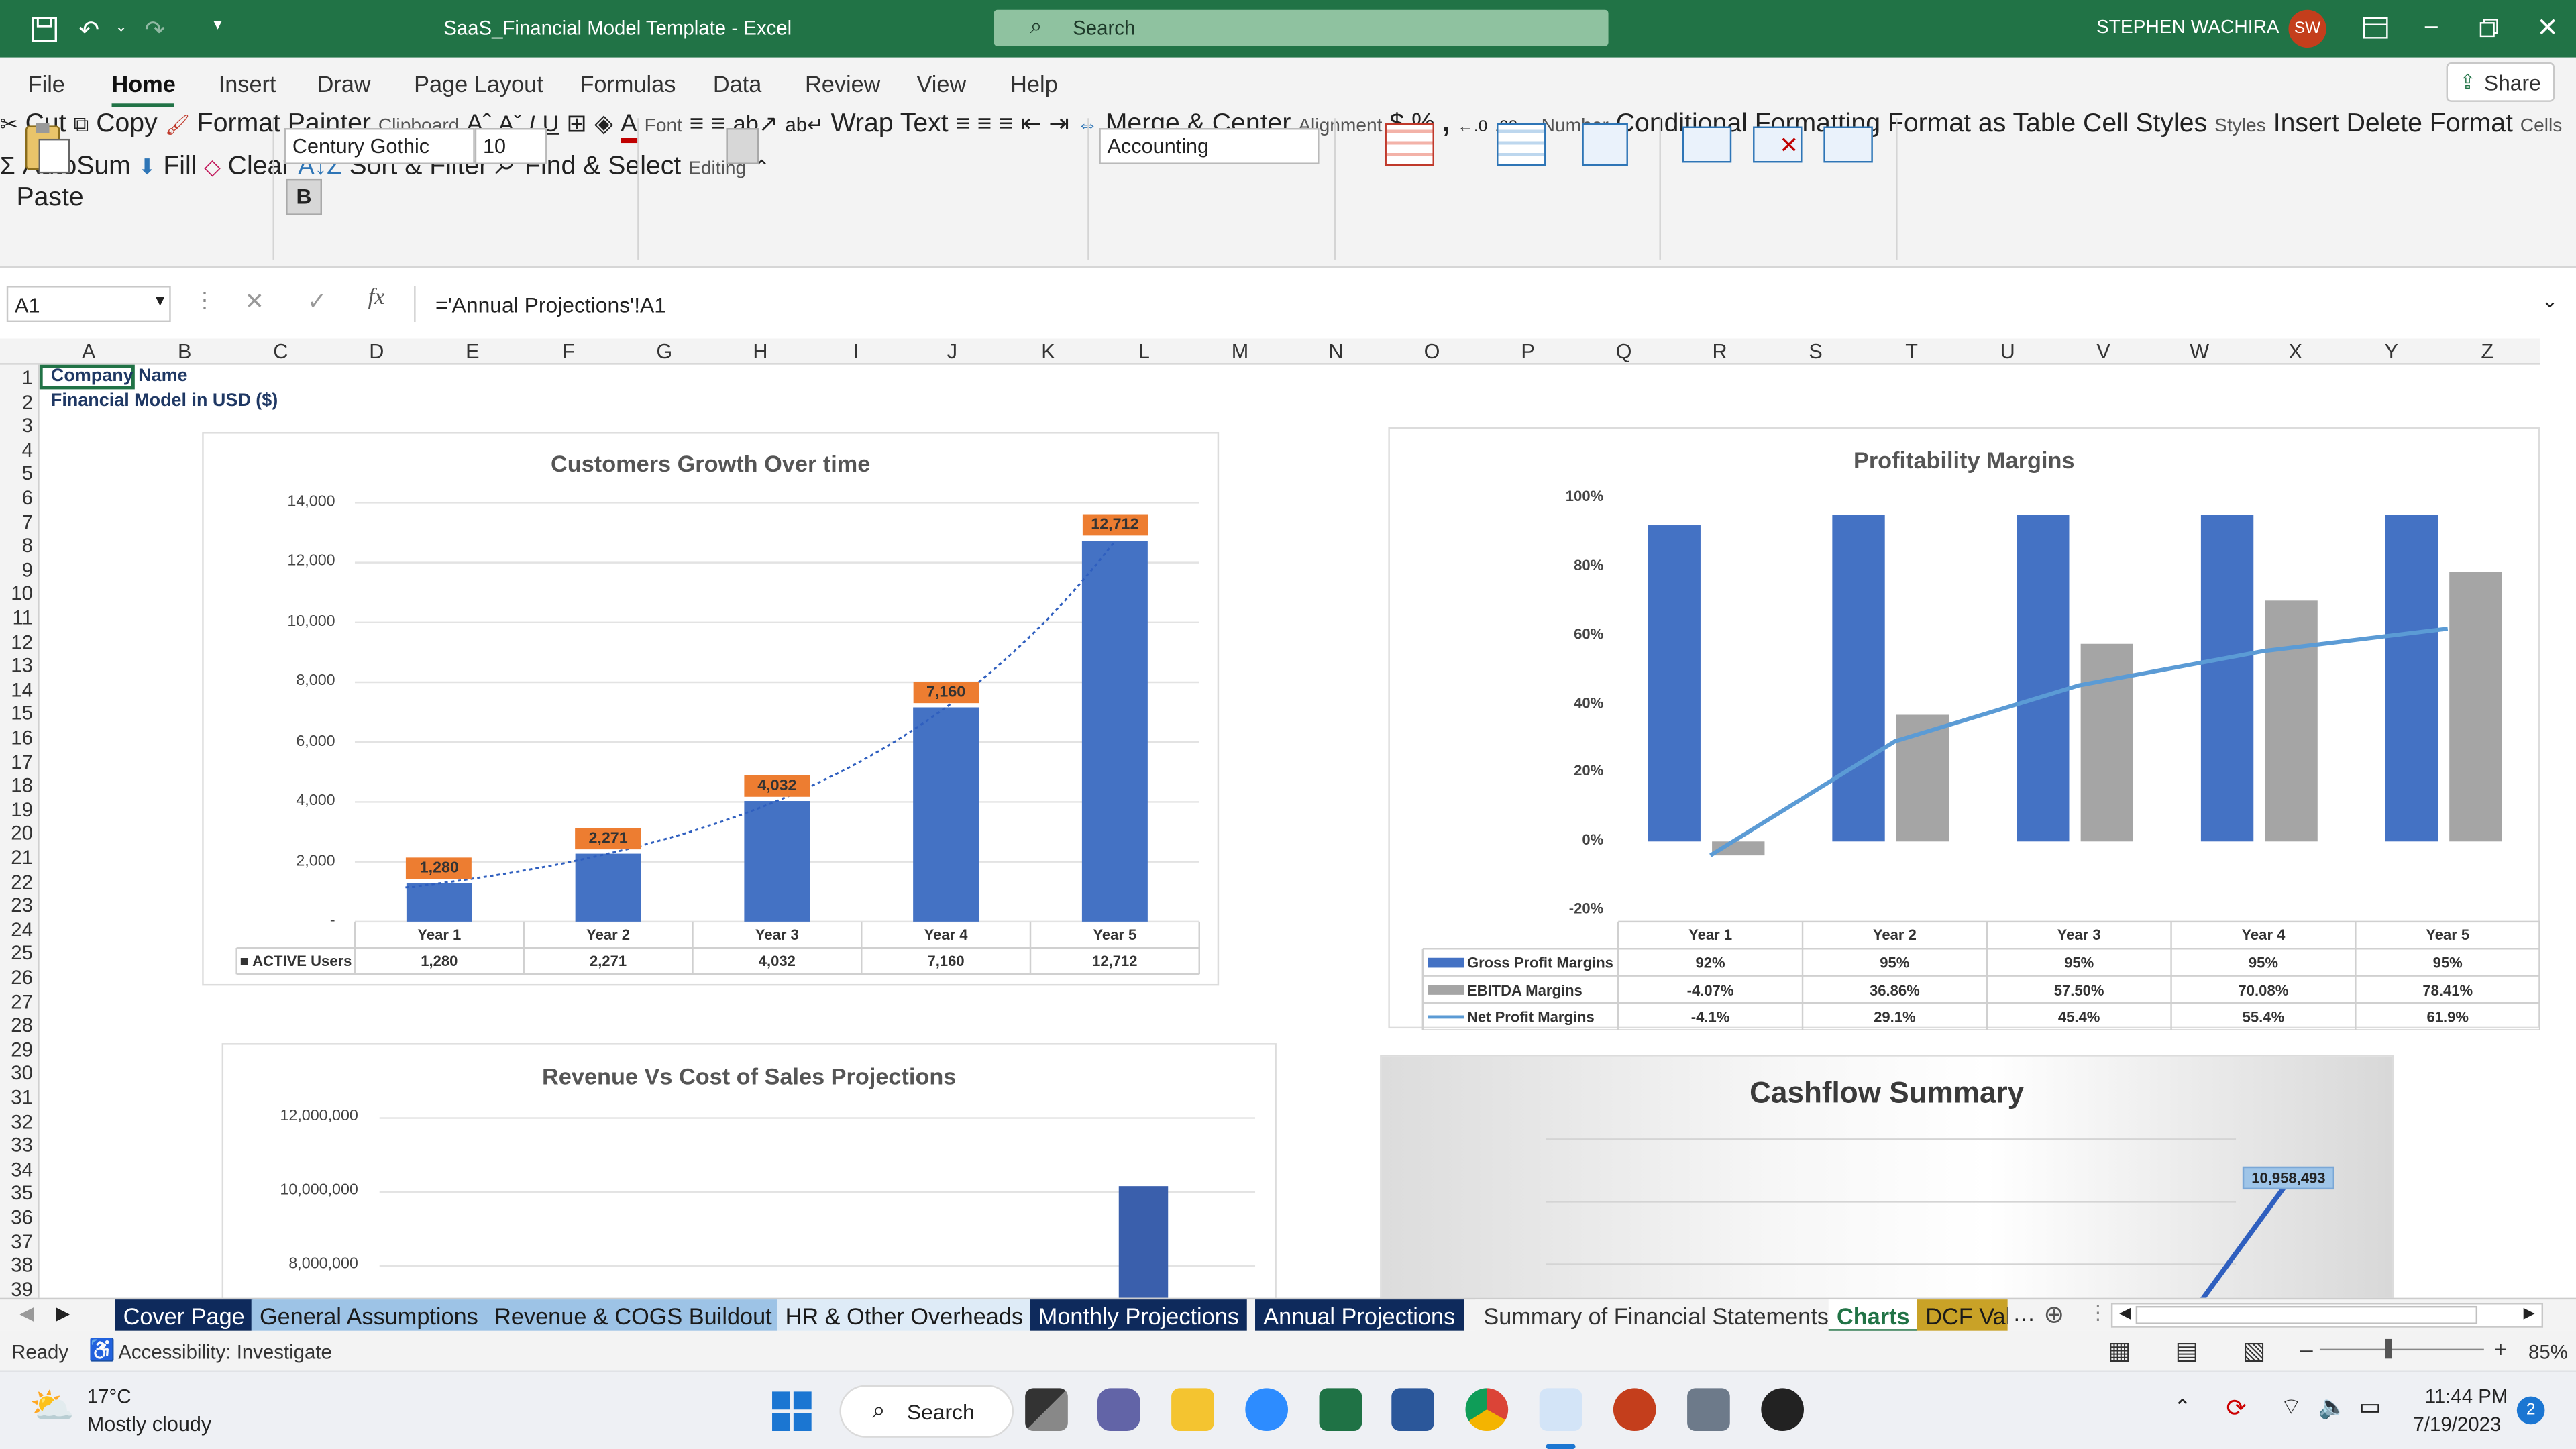  What do you see at coordinates (718, 124) in the screenshot?
I see `align-middle-icon: ≡` at bounding box center [718, 124].